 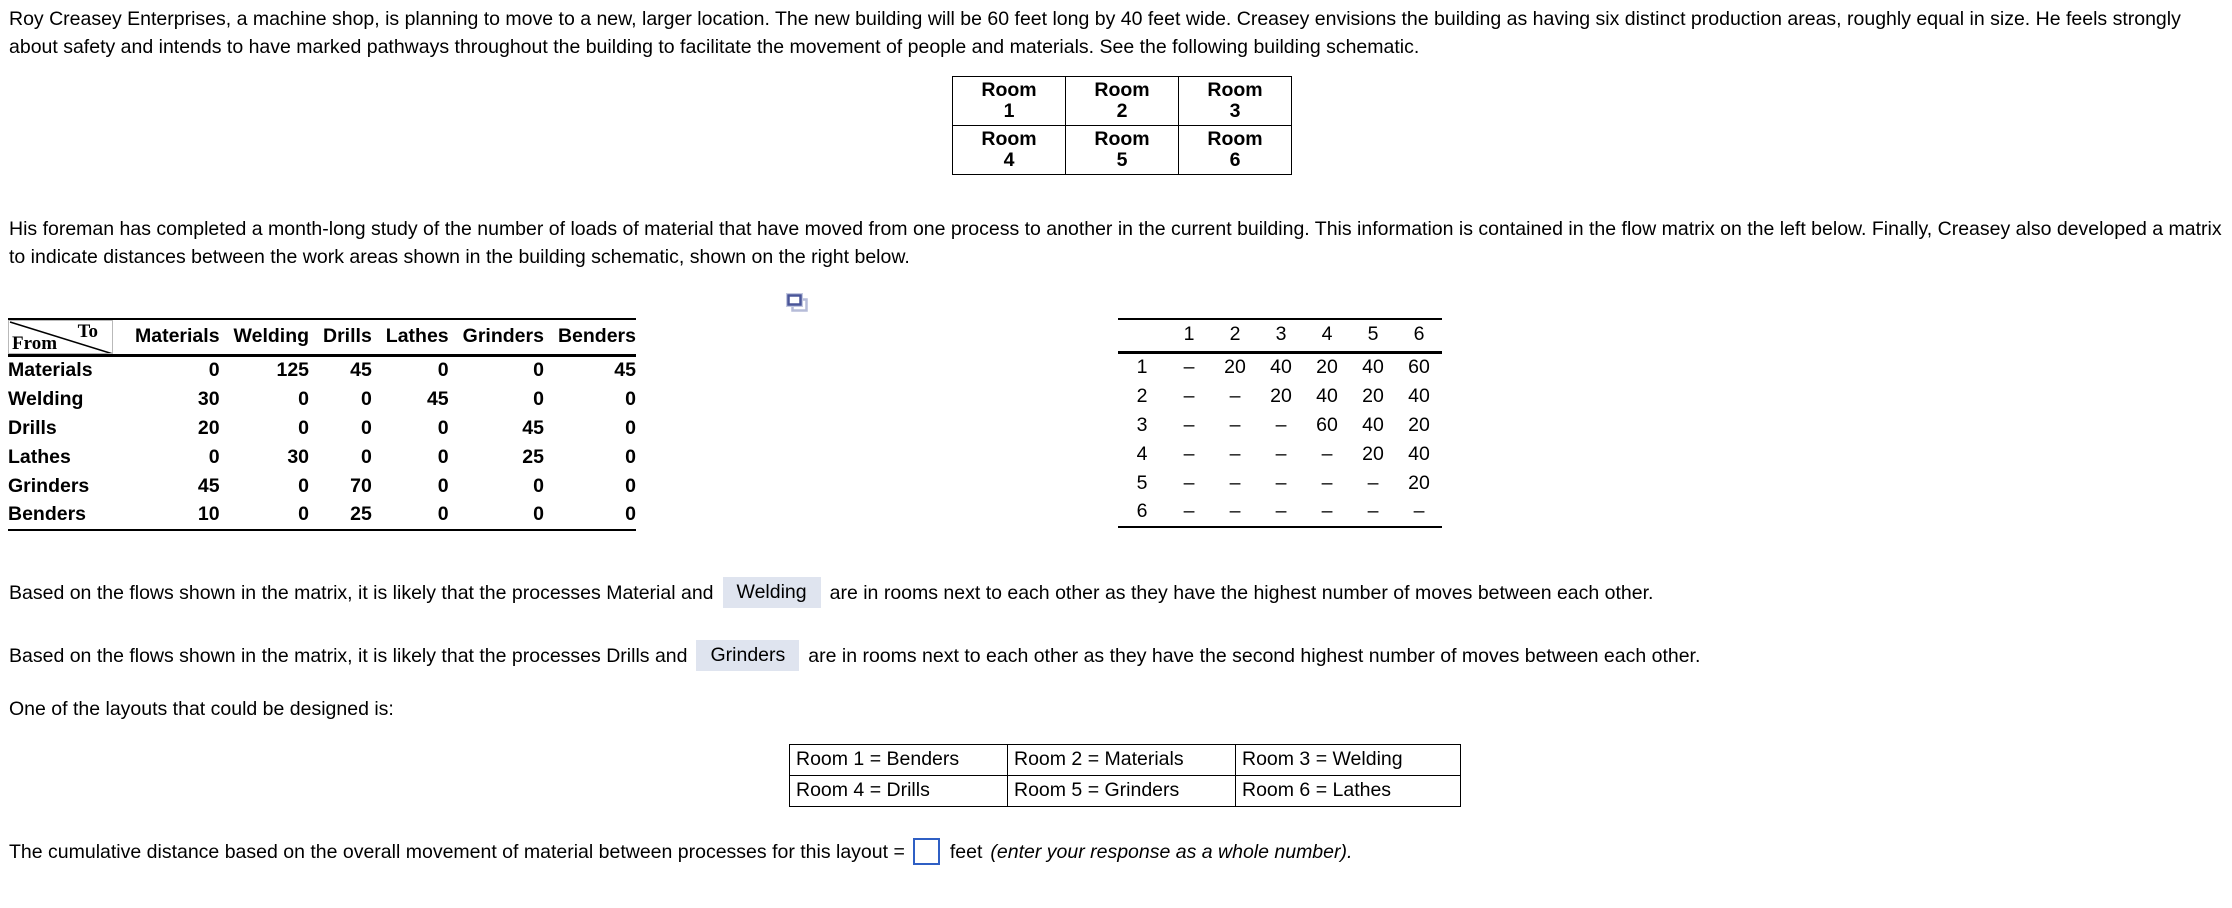 What do you see at coordinates (1009, 160) in the screenshot?
I see `schematic-room-4-number: 4` at bounding box center [1009, 160].